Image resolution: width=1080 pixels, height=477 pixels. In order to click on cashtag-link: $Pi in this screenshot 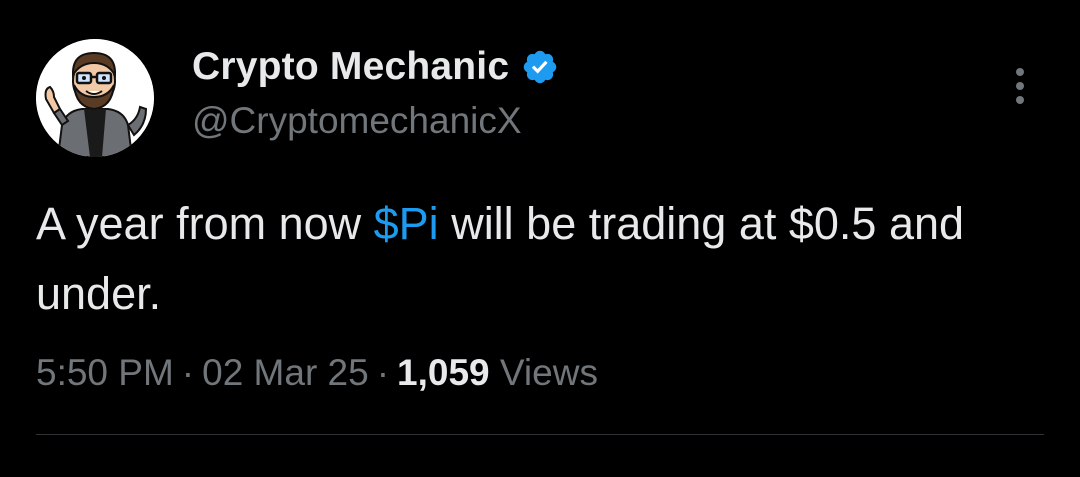, I will do `click(406, 223)`.